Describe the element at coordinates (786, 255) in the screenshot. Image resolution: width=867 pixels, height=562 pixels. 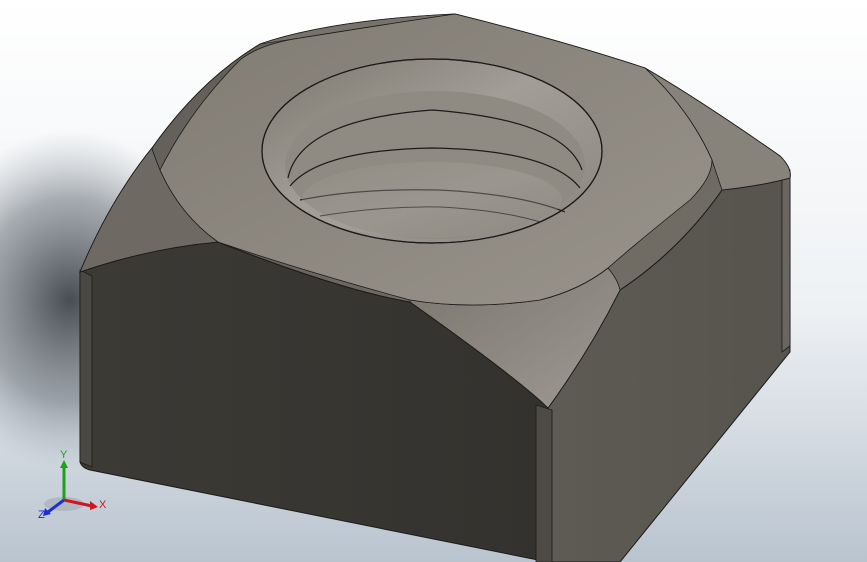
I see `nut-right-edge` at that location.